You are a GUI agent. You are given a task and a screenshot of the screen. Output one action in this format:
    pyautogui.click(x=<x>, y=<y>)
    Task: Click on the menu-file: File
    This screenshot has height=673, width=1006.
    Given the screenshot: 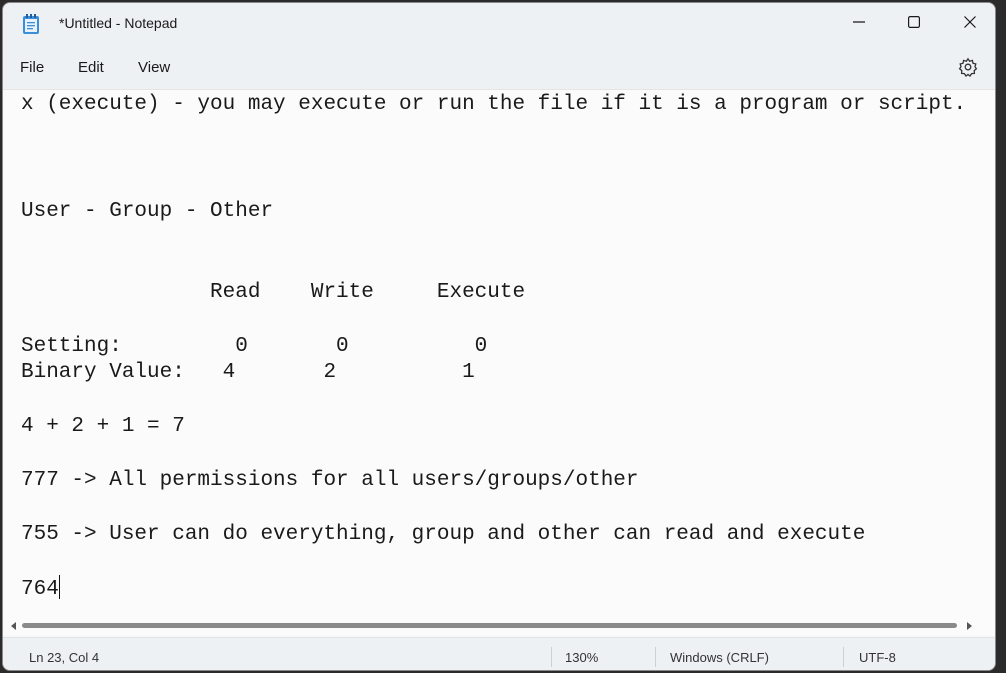 What is the action you would take?
    pyautogui.click(x=32, y=67)
    